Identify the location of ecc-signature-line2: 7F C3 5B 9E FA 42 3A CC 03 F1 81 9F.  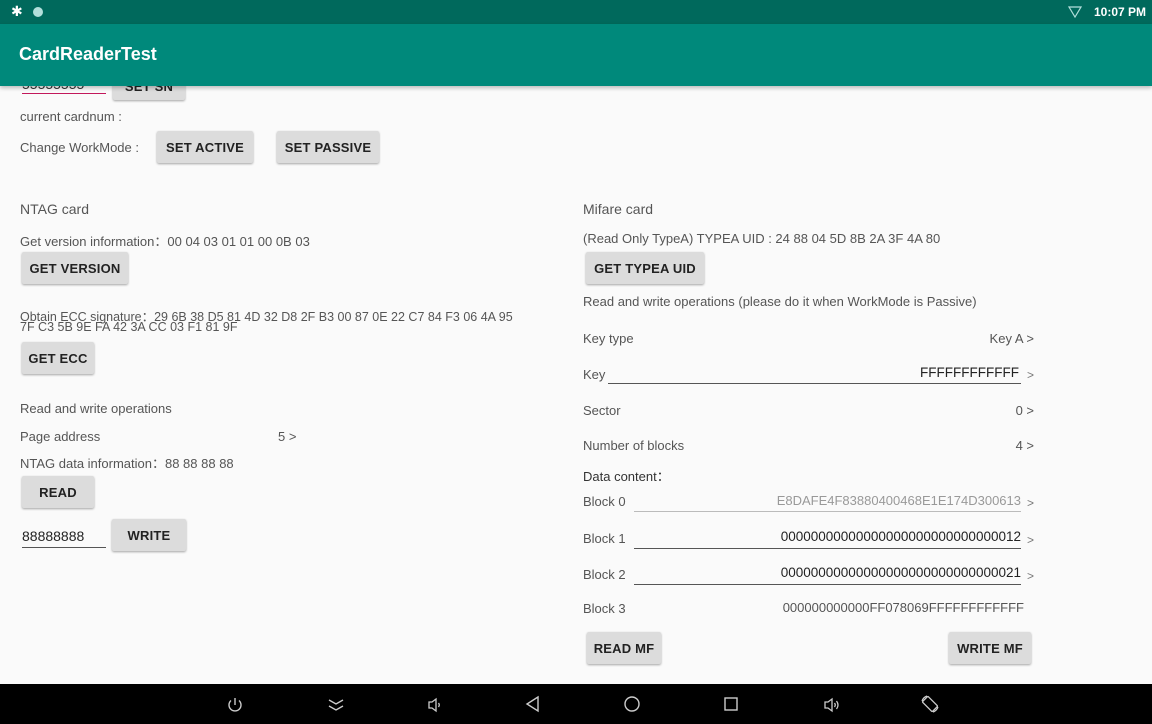
(129, 327).